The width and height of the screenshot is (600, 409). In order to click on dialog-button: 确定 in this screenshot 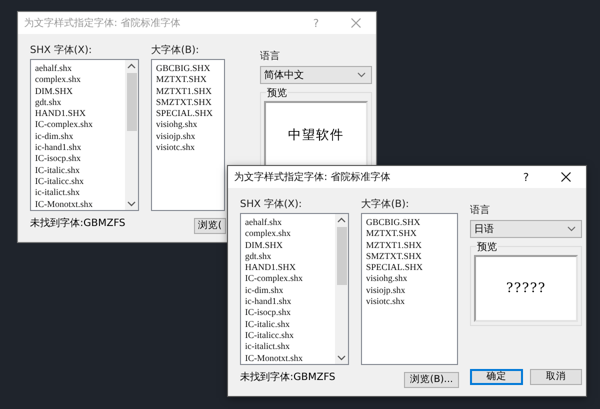, I will do `click(496, 377)`.